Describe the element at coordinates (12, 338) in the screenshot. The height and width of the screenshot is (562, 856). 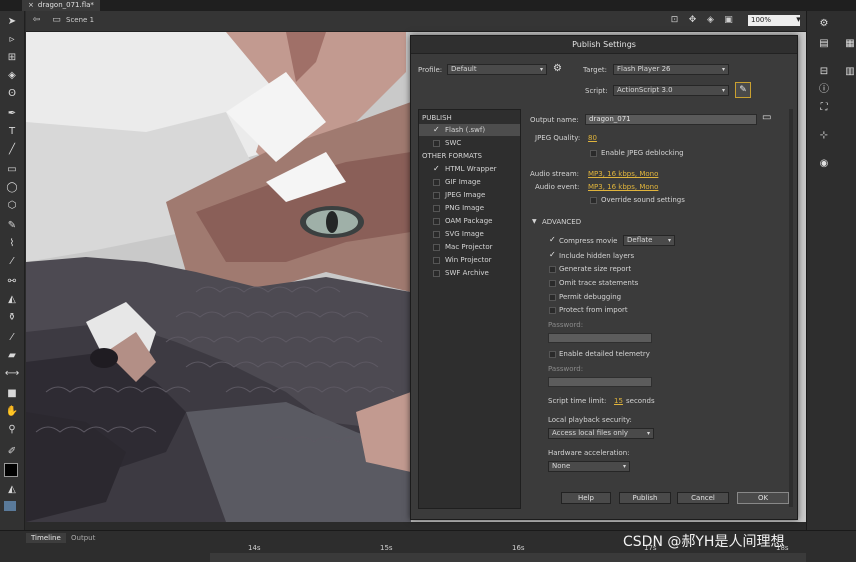
I see `eyedropper-tool-icon: ⁄` at that location.